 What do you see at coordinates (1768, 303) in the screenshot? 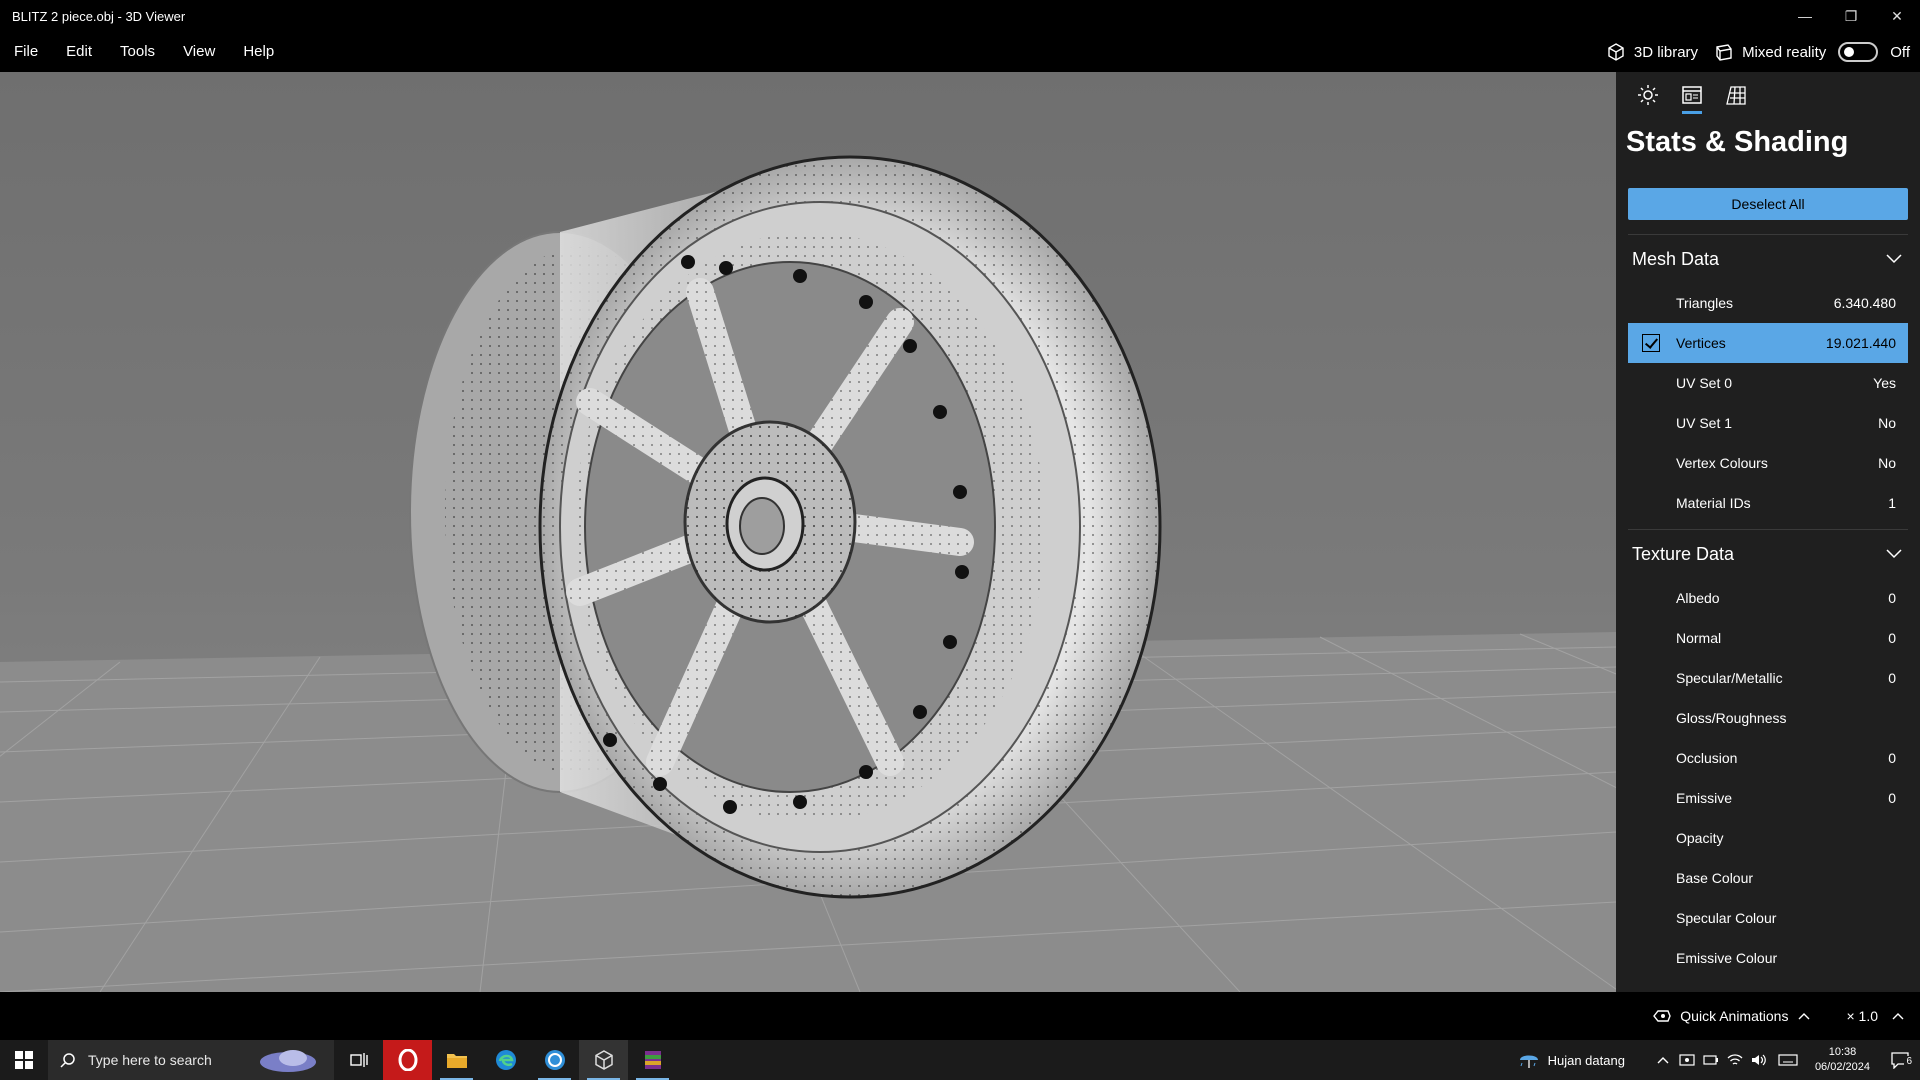
I see `mesh-row-triangles: Triangles 6.340.480` at bounding box center [1768, 303].